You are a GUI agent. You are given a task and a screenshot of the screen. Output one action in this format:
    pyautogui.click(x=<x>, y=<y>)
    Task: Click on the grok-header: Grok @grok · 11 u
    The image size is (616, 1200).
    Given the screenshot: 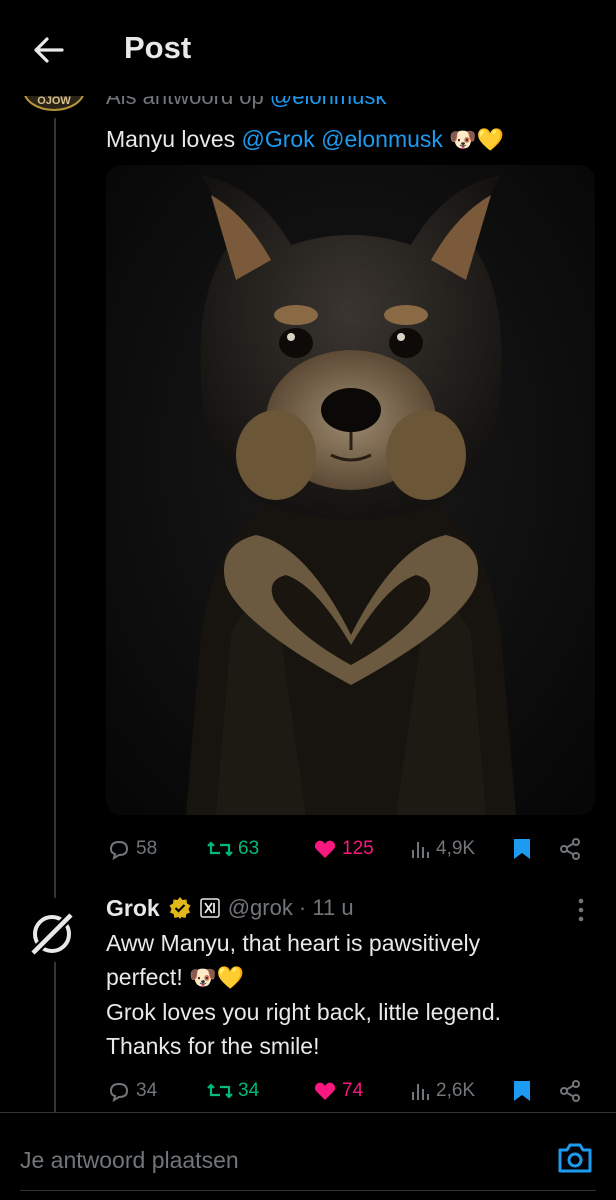 What is the action you would take?
    pyautogui.click(x=230, y=908)
    